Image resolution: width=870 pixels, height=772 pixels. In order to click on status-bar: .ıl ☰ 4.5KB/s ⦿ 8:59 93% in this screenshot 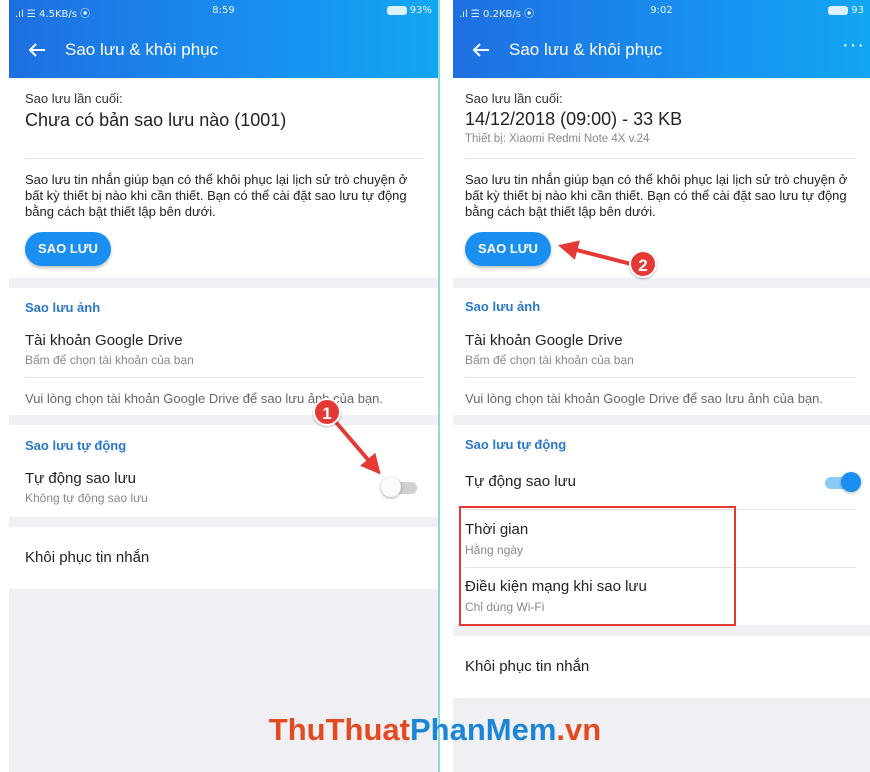, I will do `click(223, 11)`.